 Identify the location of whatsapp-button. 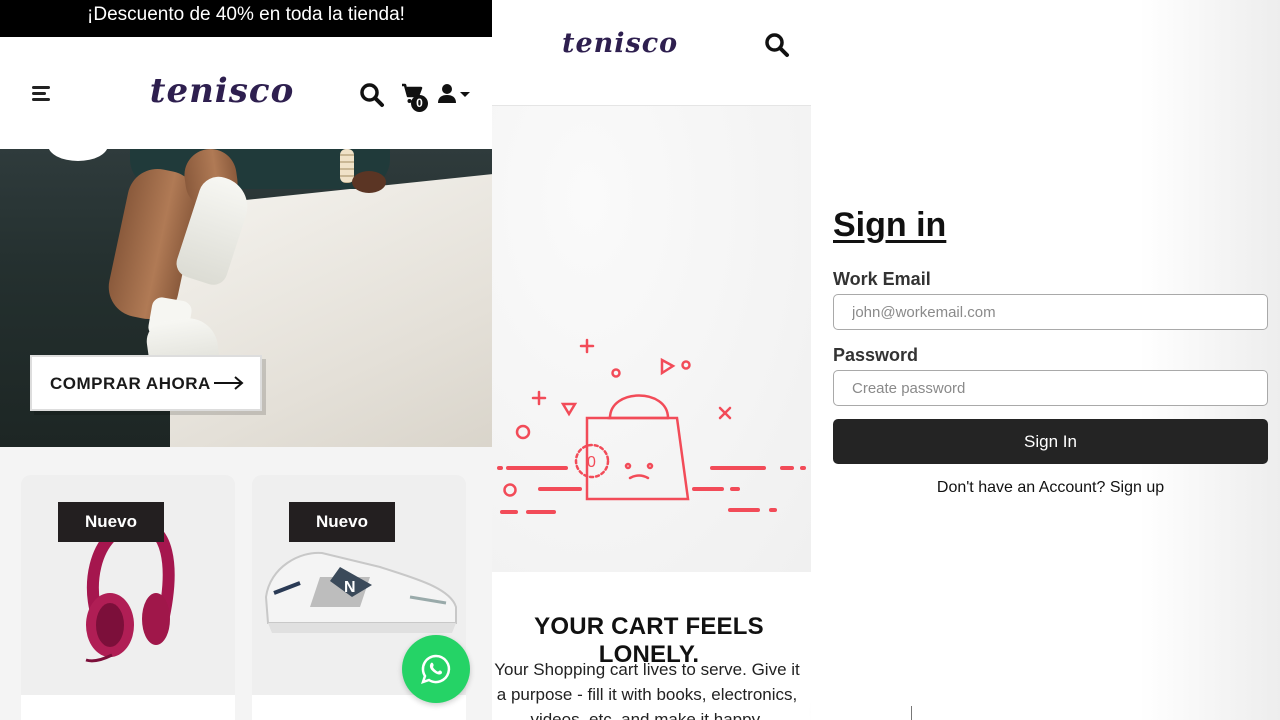
(436, 669).